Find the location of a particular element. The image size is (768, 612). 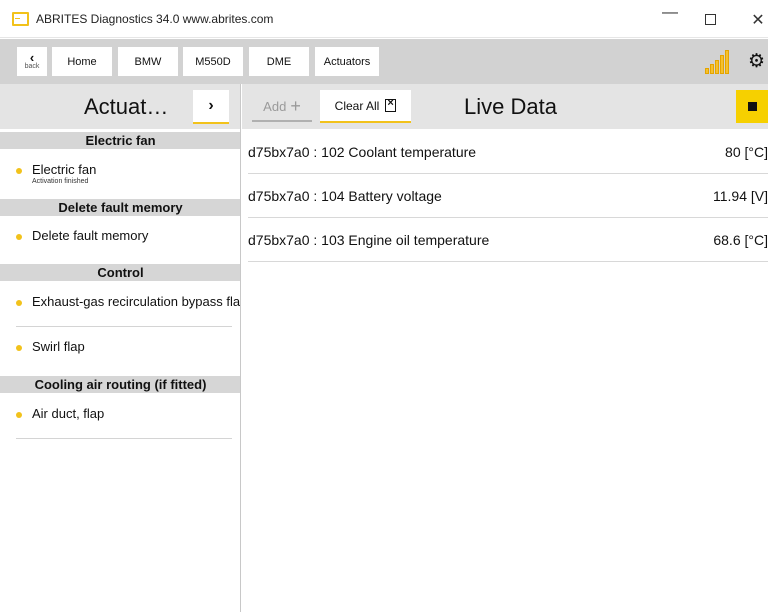

list-item-egr-bypass-flap: Exhaust-gas recirculation bypass flap is located at coordinates (120, 304).